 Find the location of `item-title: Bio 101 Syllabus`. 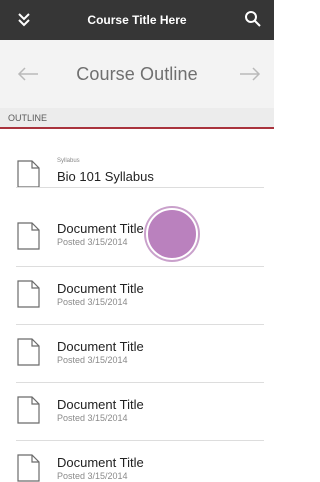

item-title: Bio 101 Syllabus is located at coordinates (105, 176).